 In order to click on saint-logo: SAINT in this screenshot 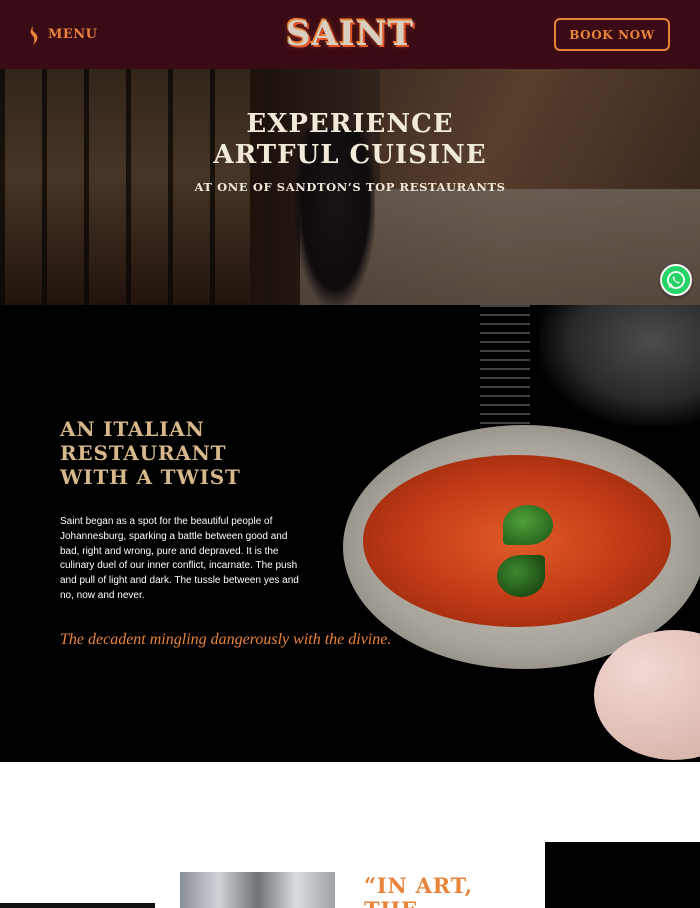, I will do `click(350, 34)`.